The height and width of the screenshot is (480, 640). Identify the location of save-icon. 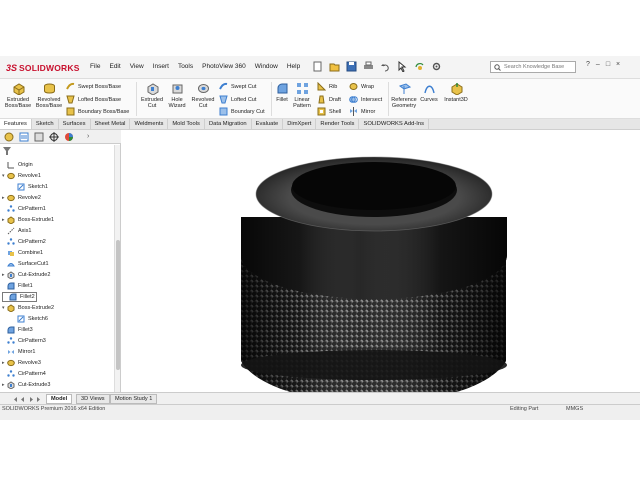
(351, 66).